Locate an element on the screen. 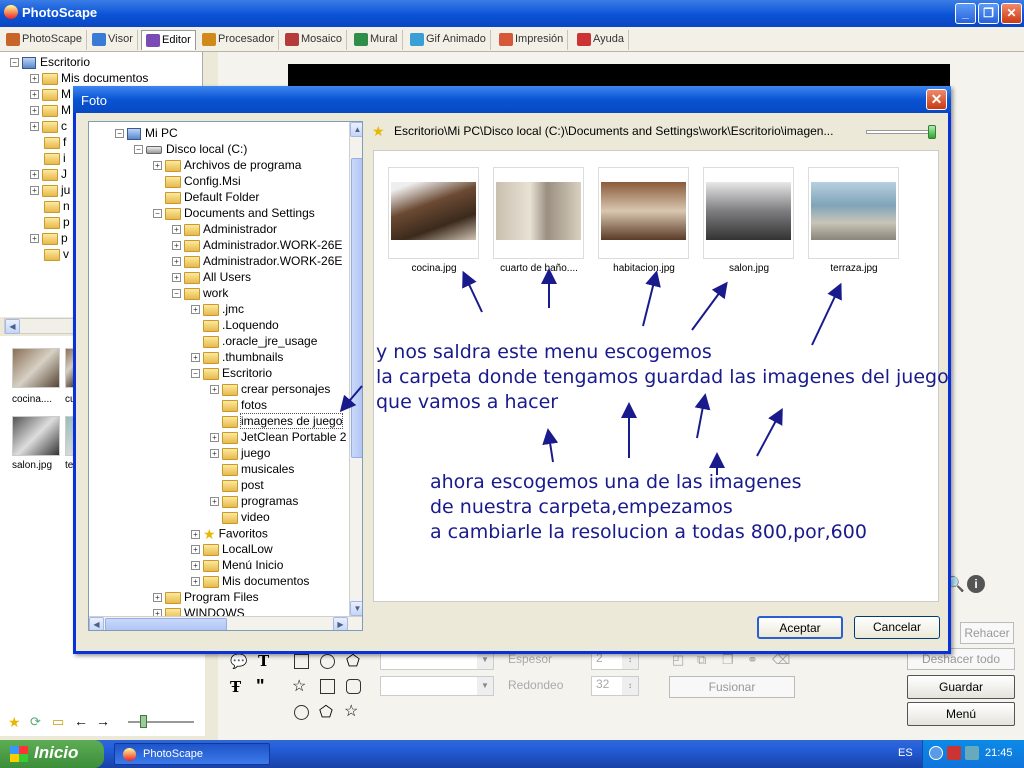  annotation-text: y nos saldra este menu escogemos is located at coordinates (544, 352).